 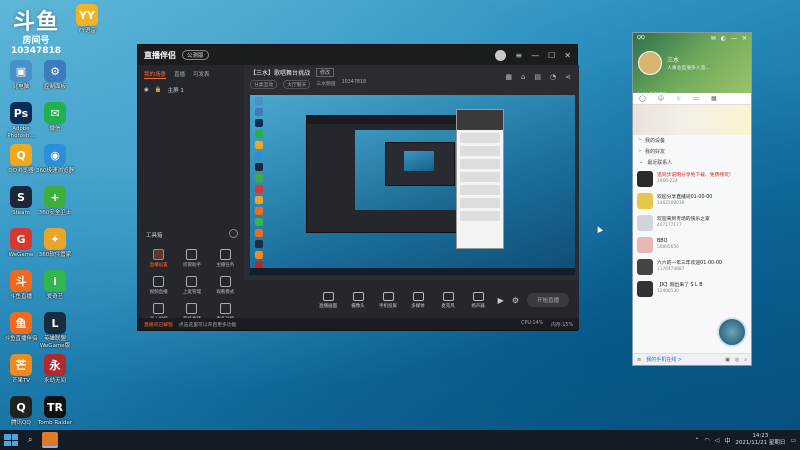 I want to click on source-button: 摄像头, so click(x=358, y=300).